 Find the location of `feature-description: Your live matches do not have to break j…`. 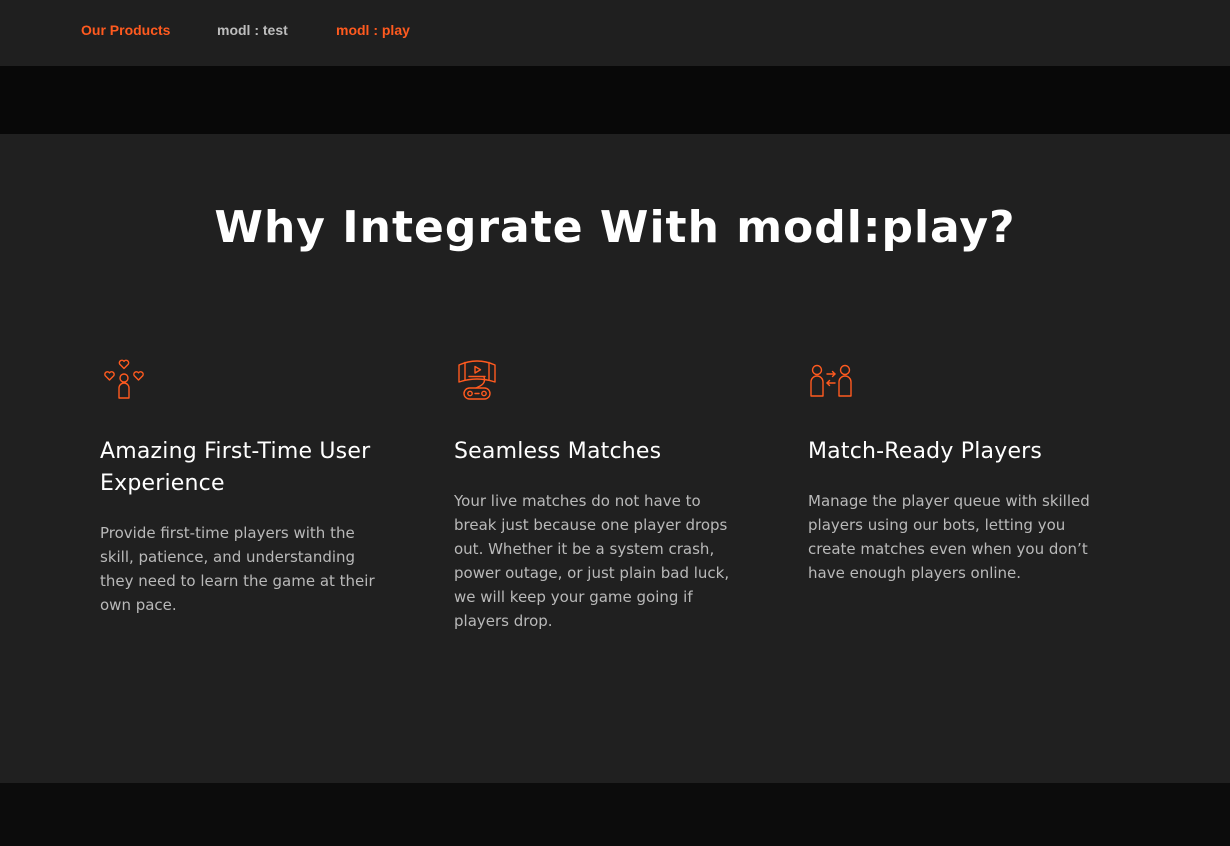

feature-description: Your live matches do not have to break j… is located at coordinates (592, 561).